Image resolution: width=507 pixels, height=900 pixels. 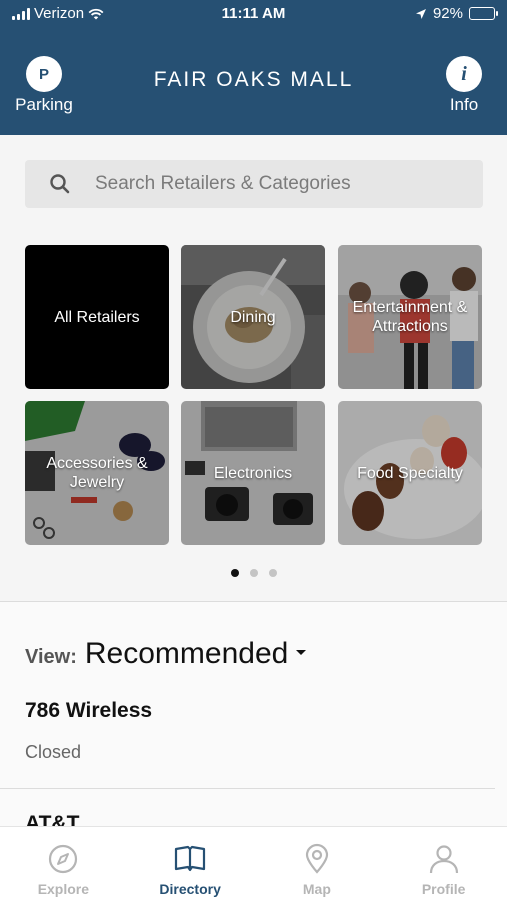 What do you see at coordinates (53, 752) in the screenshot?
I see `retailer-status: Closed` at bounding box center [53, 752].